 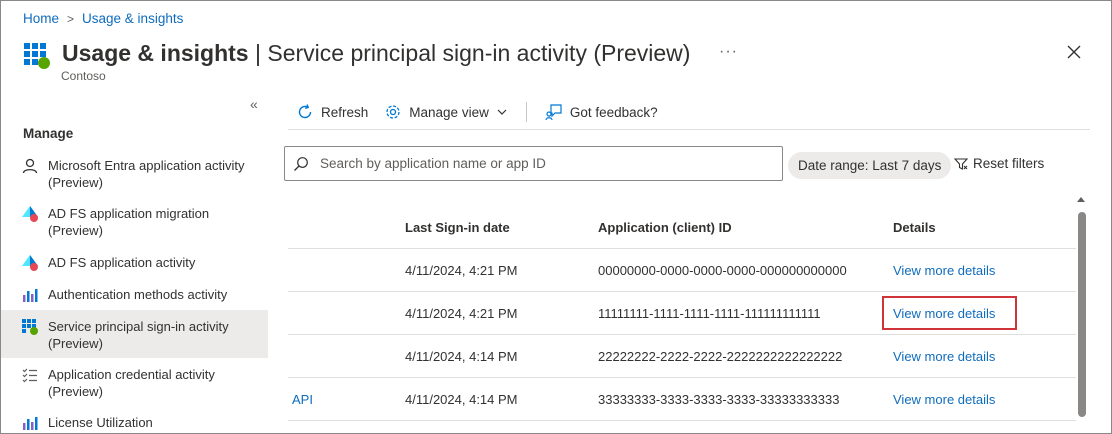 I want to click on reset-filters-button: Reset filters, so click(x=999, y=163).